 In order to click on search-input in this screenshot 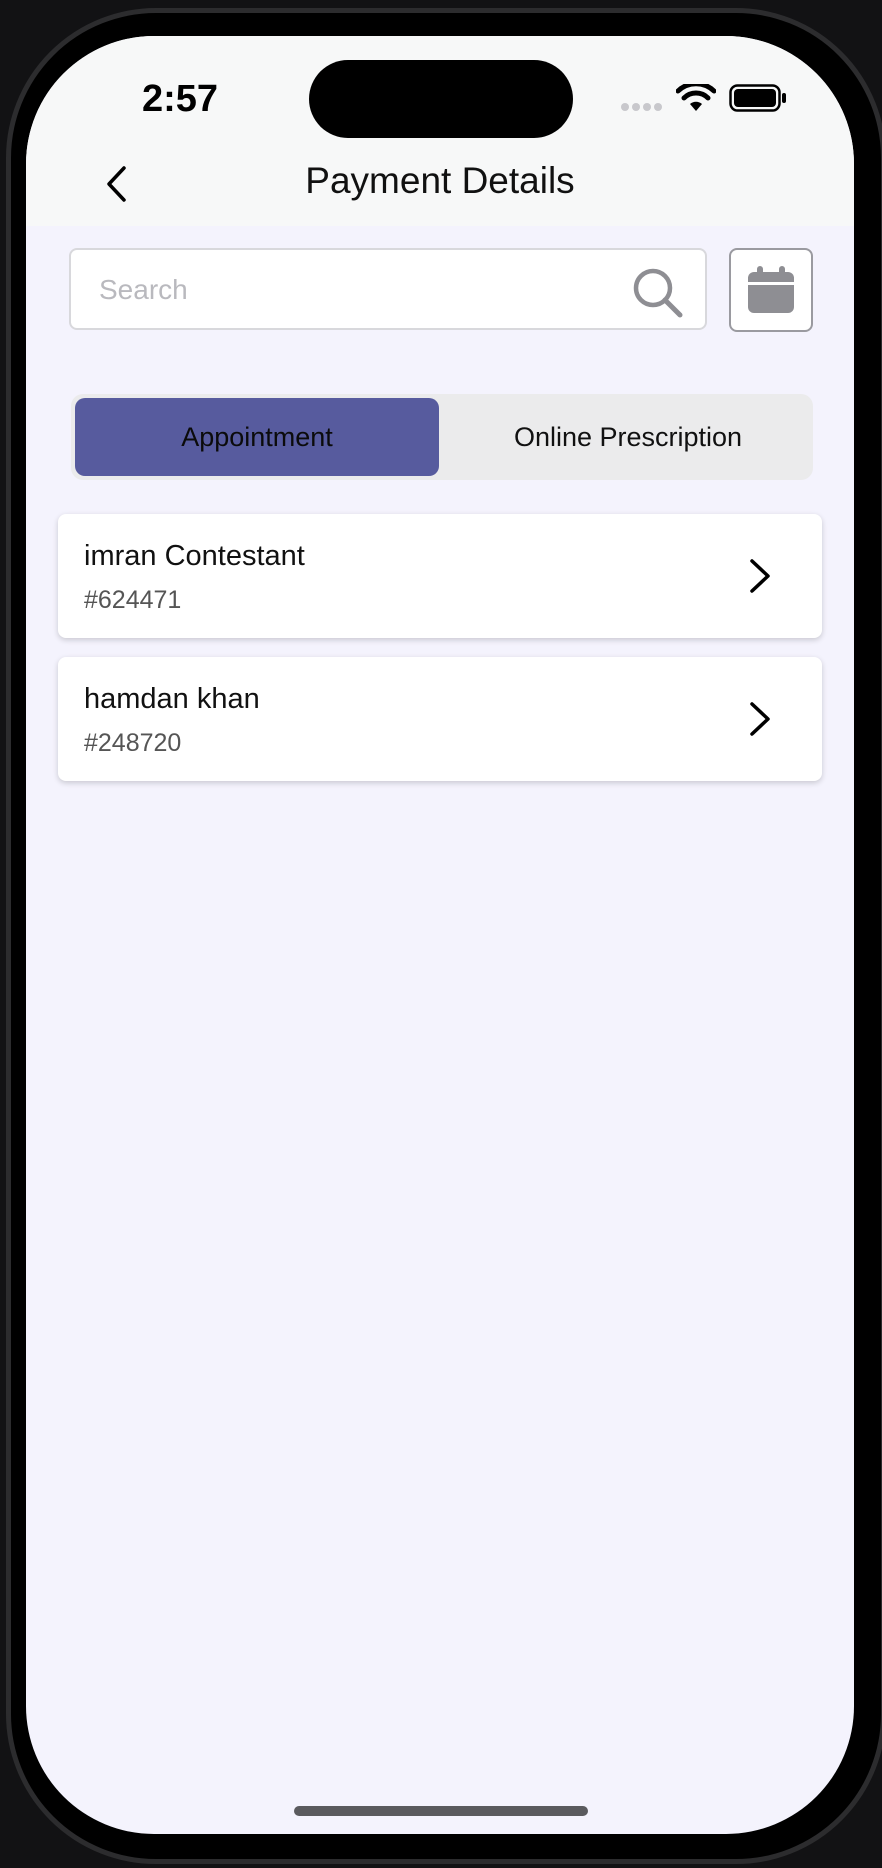, I will do `click(349, 290)`.